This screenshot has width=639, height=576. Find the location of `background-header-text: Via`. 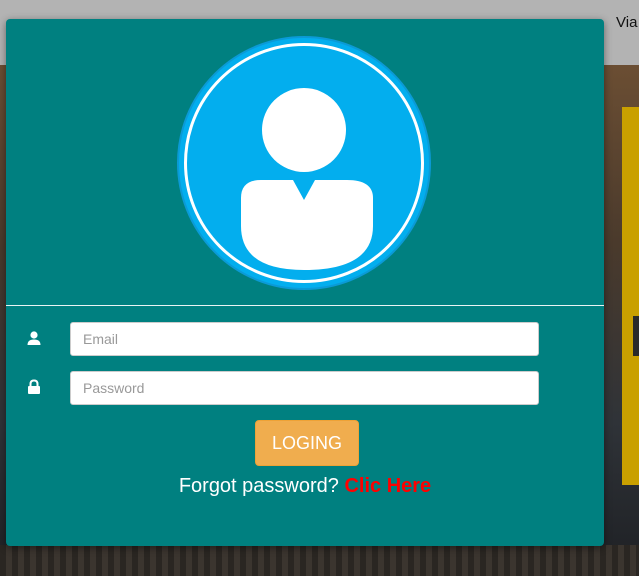

background-header-text: Via is located at coordinates (627, 22).